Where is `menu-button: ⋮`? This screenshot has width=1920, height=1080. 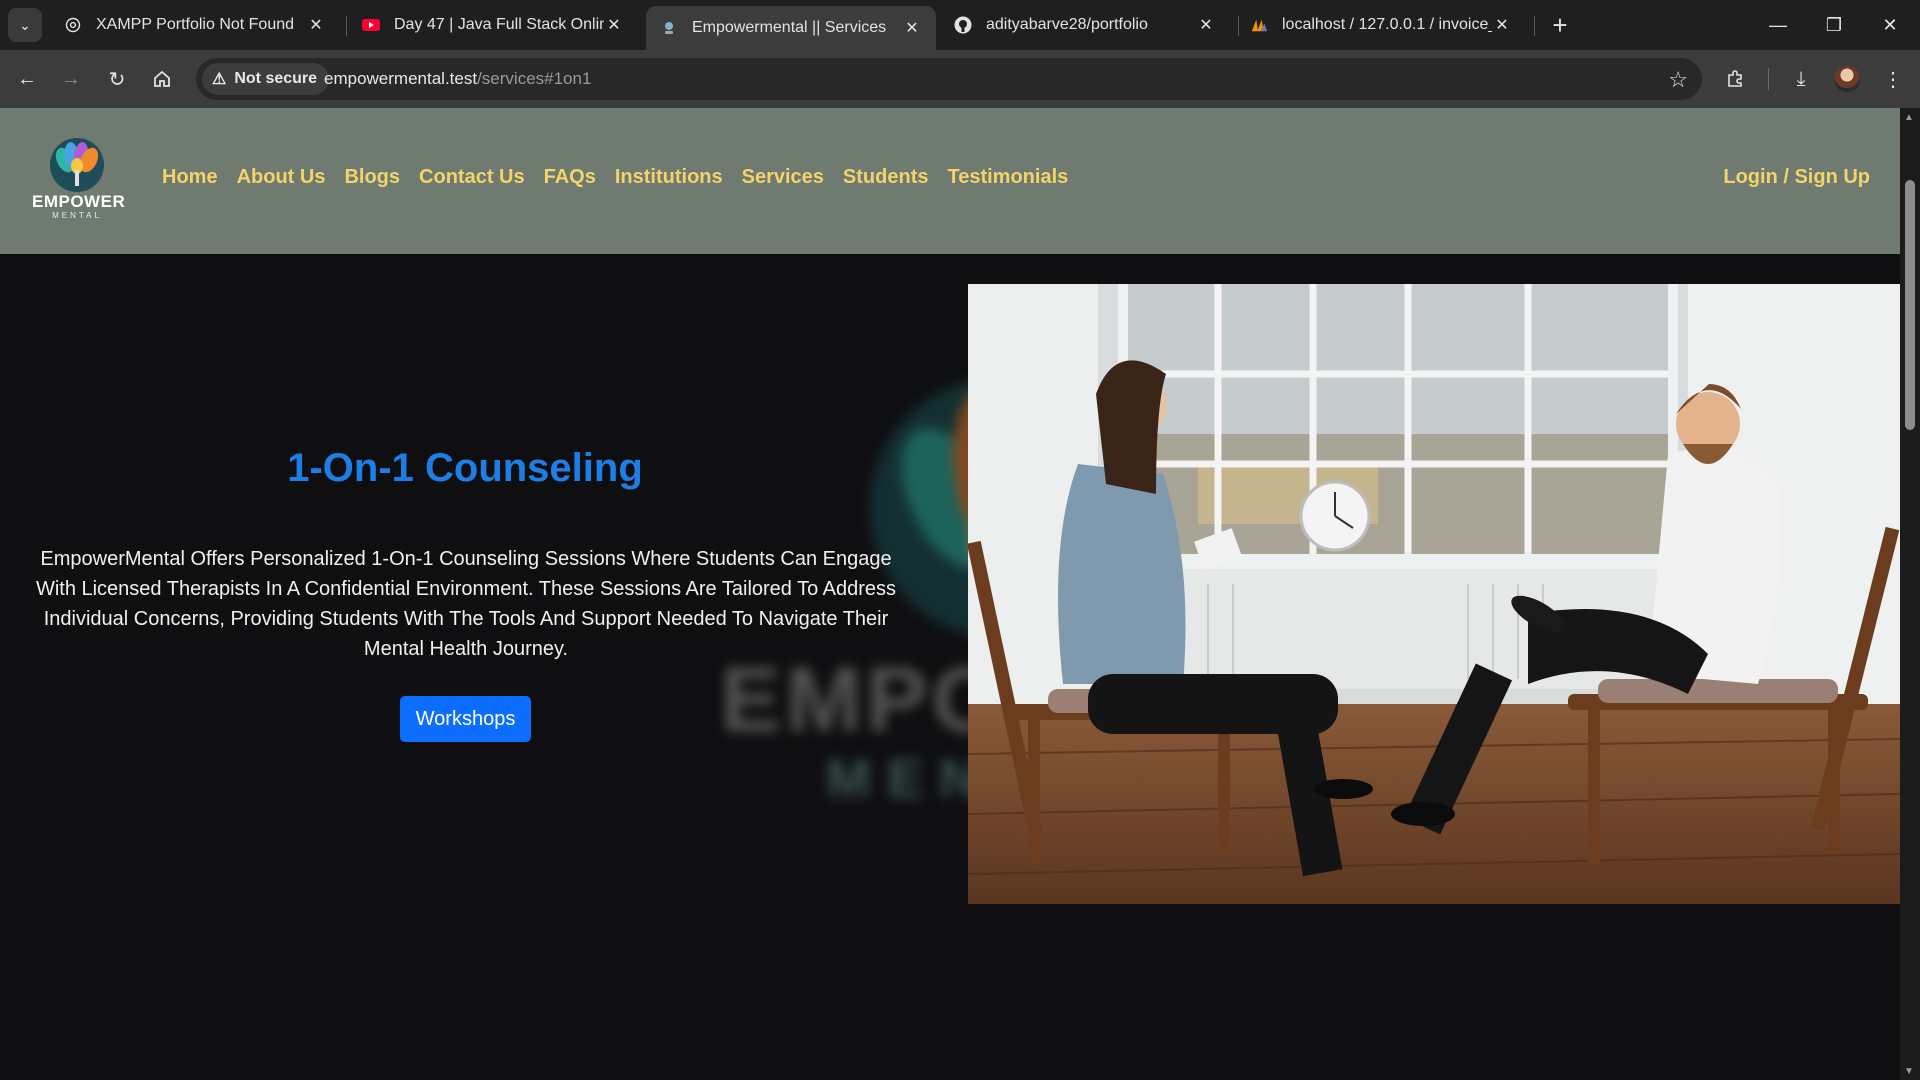
menu-button: ⋮ is located at coordinates (1893, 79).